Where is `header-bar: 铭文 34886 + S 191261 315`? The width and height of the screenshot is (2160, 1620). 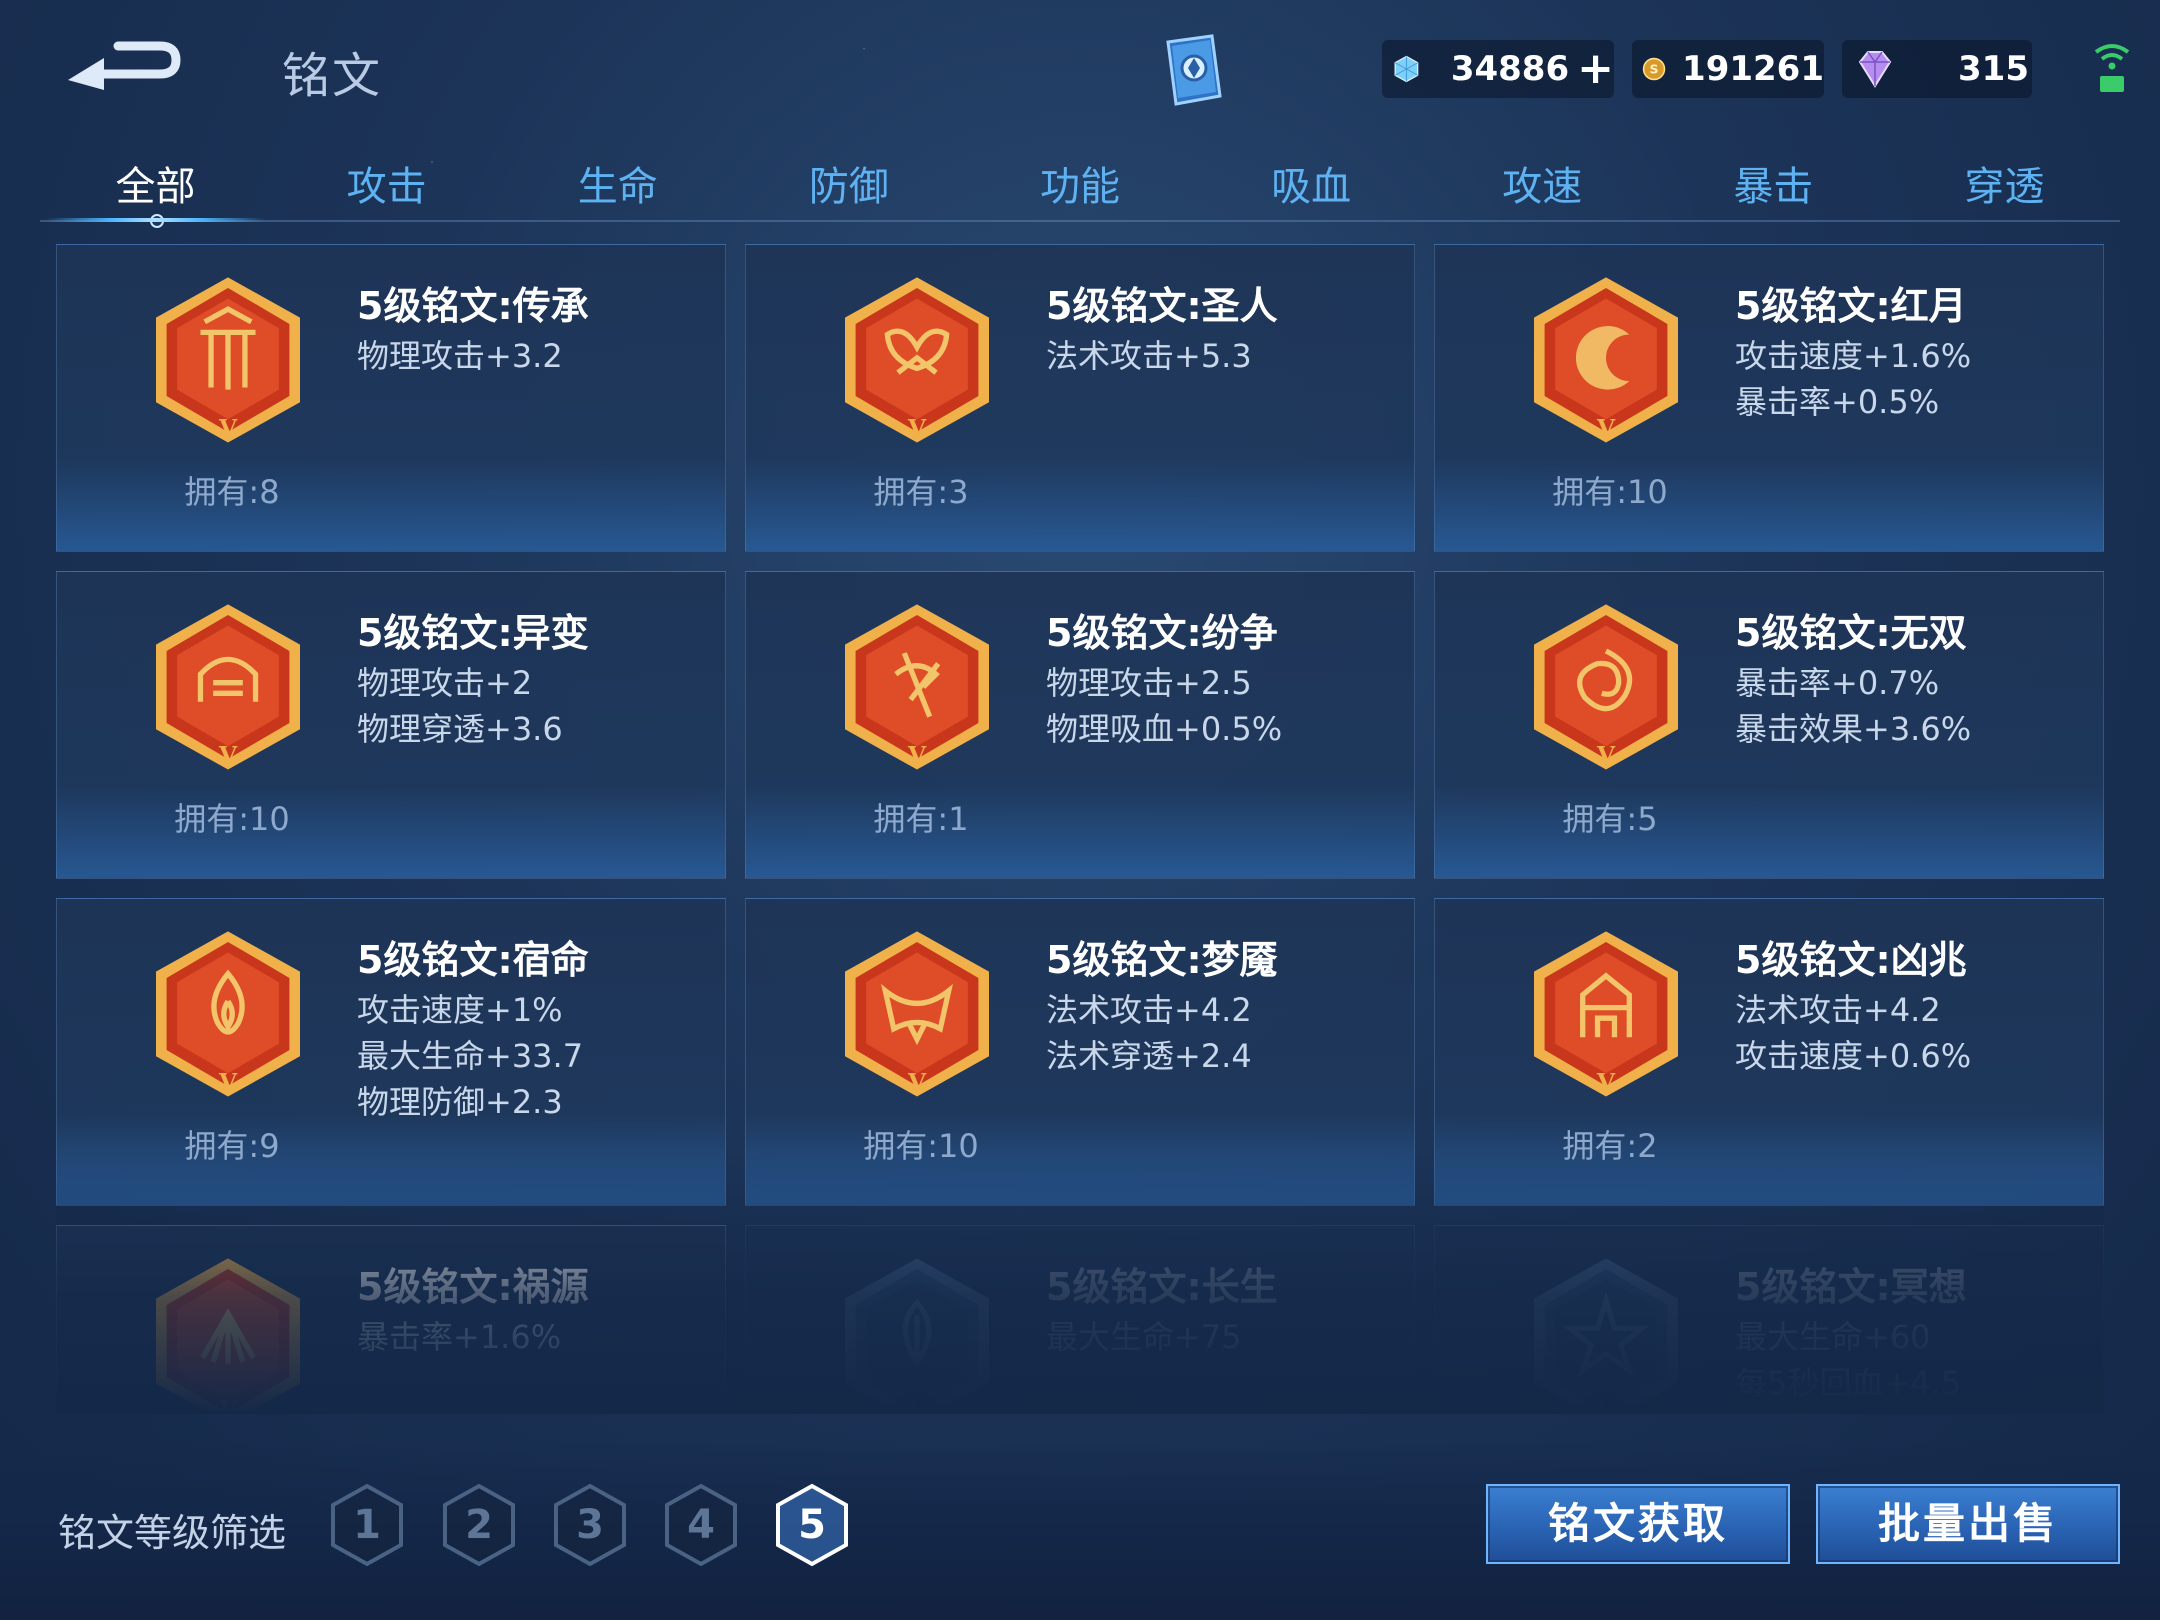
header-bar: 铭文 34886 + S 191261 315 is located at coordinates (1080, 70).